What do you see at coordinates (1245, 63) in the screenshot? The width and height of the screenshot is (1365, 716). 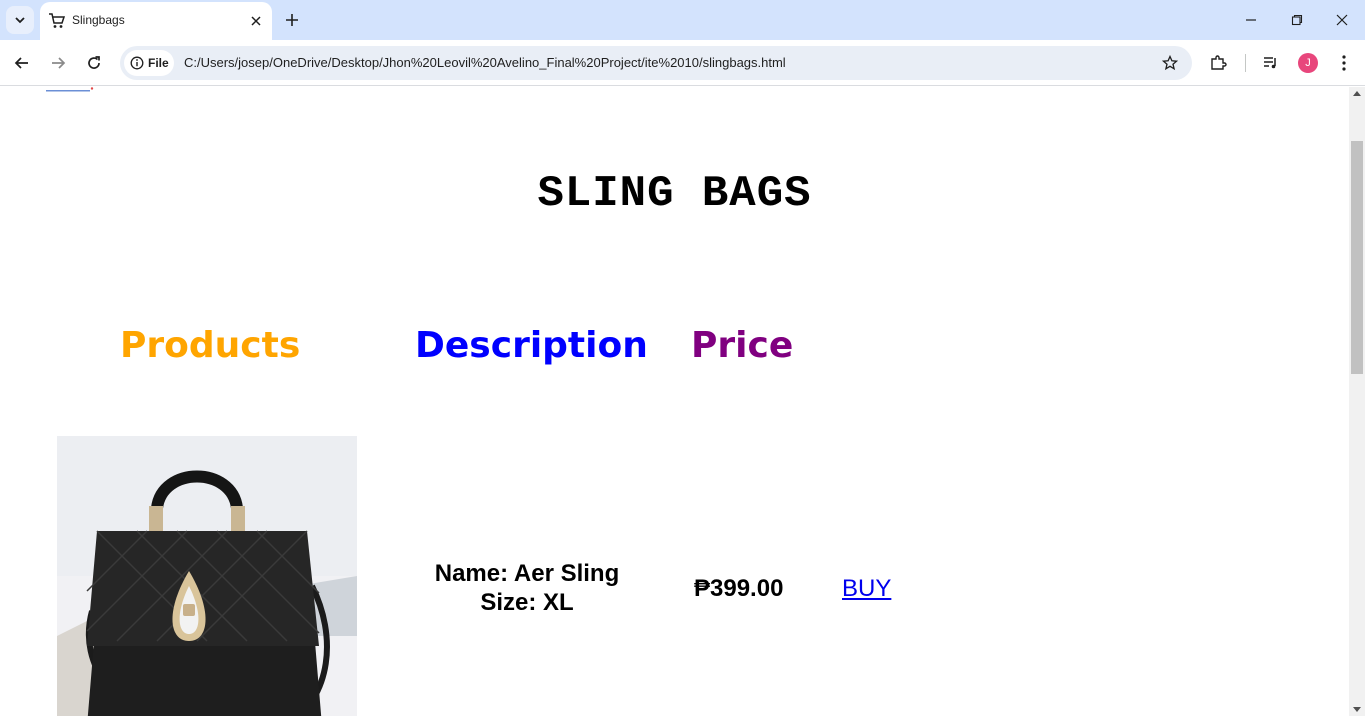 I see `toolbar-divider` at bounding box center [1245, 63].